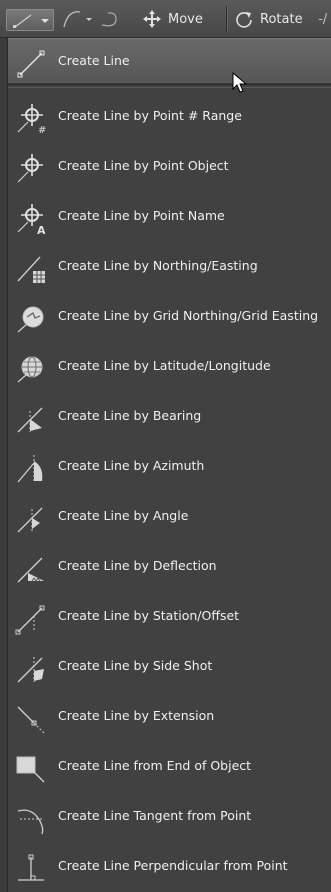 This screenshot has width=331, height=892. I want to click on svg-text: A, so click(41, 229).